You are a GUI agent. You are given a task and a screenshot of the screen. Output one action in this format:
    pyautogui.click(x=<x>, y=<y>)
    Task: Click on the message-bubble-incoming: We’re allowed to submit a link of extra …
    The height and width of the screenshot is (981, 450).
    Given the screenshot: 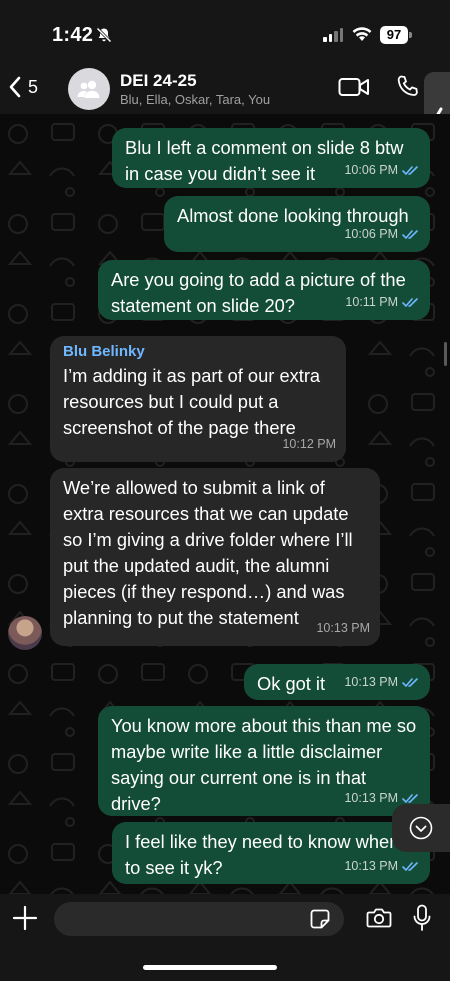 What is the action you would take?
    pyautogui.click(x=215, y=557)
    